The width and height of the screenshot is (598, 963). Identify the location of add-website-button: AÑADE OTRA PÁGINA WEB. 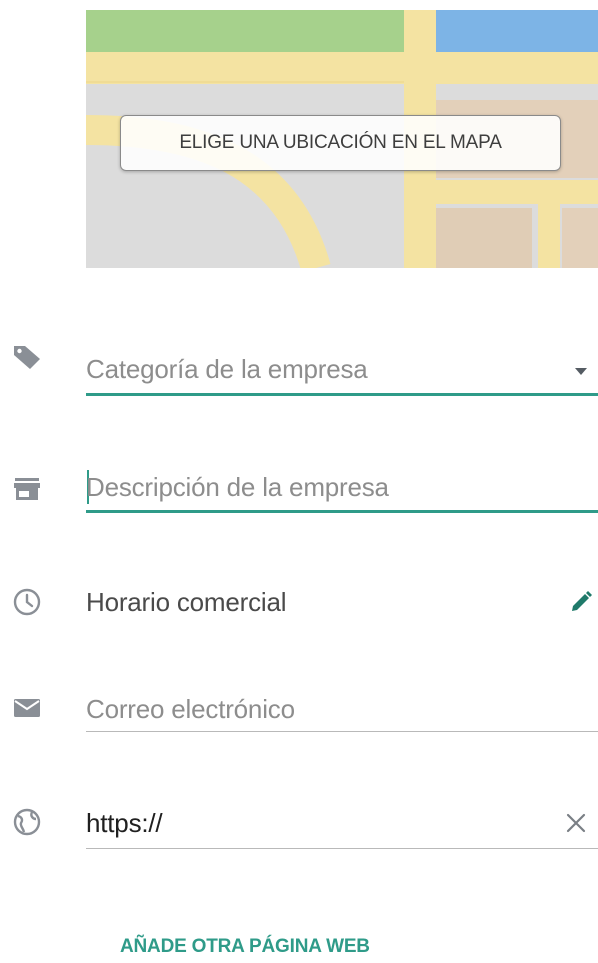
(245, 947).